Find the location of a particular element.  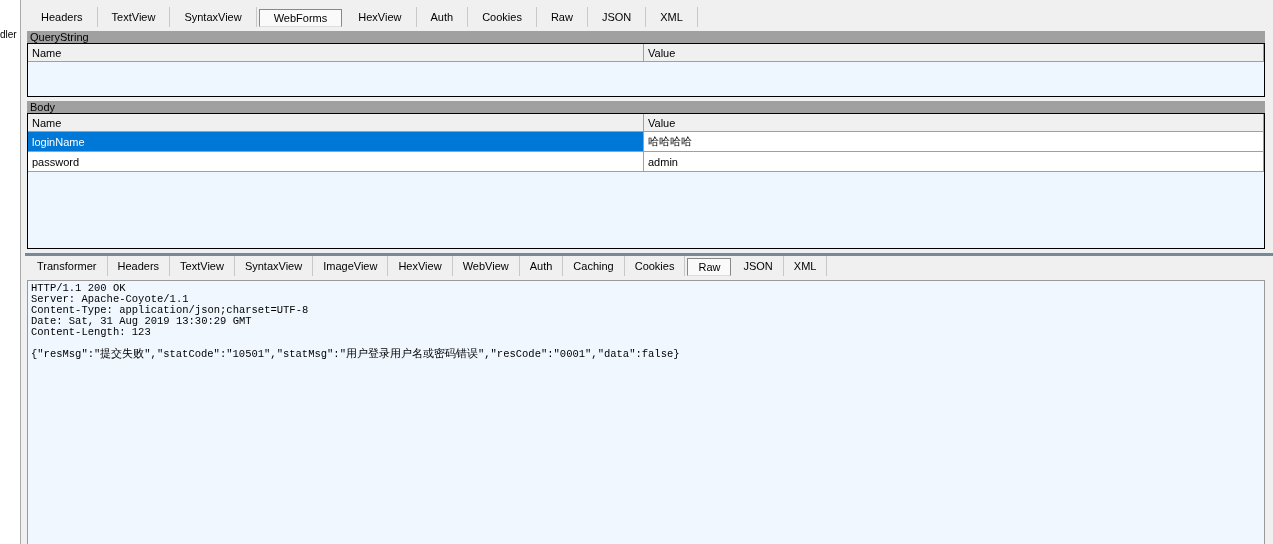

table-cell: admin is located at coordinates (954, 161).